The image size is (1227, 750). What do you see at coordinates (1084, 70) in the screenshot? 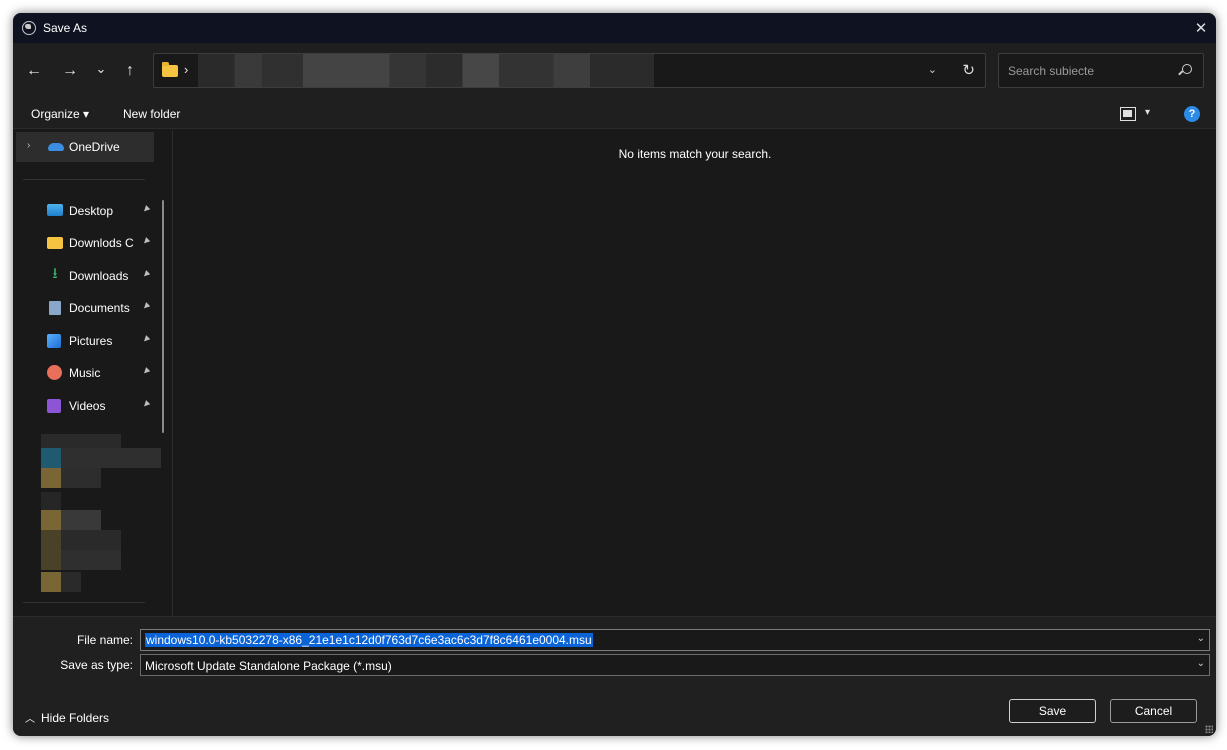
I see `search-input` at bounding box center [1084, 70].